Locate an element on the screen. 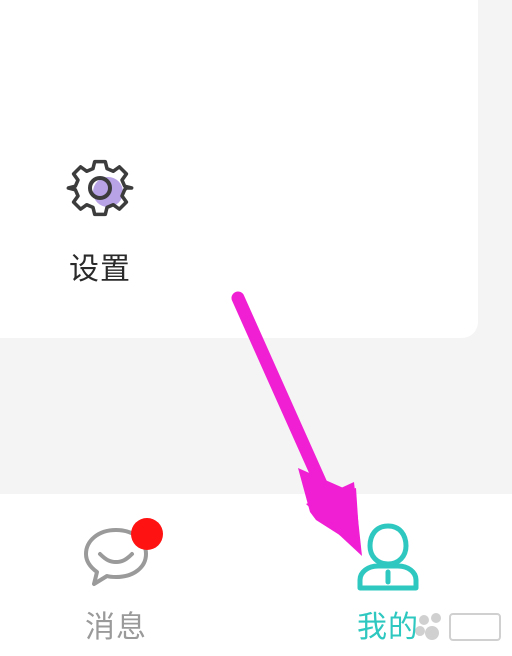  unread-badge is located at coordinates (147, 534).